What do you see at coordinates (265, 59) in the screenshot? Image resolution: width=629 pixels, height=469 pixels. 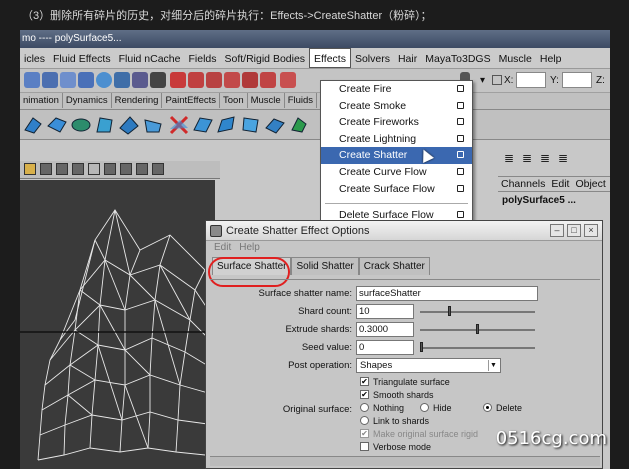 I see `menu-soft-rigid-bodies: Soft/Rigid Bodies` at bounding box center [265, 59].